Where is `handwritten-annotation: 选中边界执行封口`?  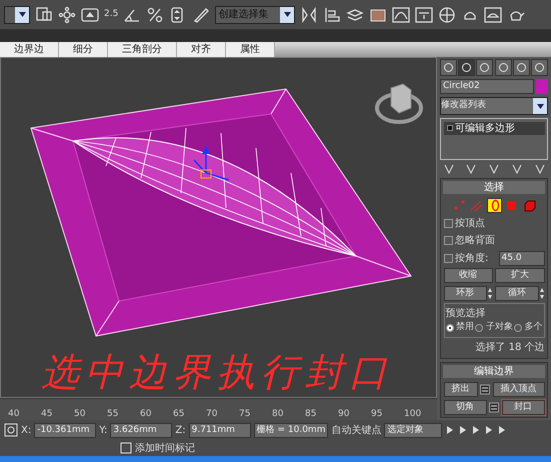
handwritten-annotation: 选中边界执行封口 is located at coordinates (217, 372).